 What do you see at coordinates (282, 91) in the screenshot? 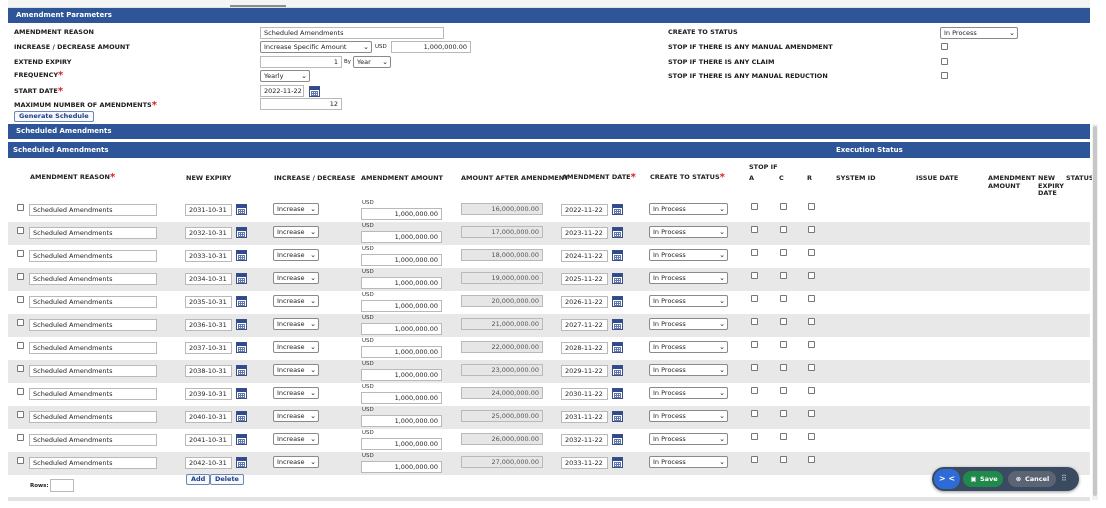
I see `start-date-input: 2022-11-22` at bounding box center [282, 91].